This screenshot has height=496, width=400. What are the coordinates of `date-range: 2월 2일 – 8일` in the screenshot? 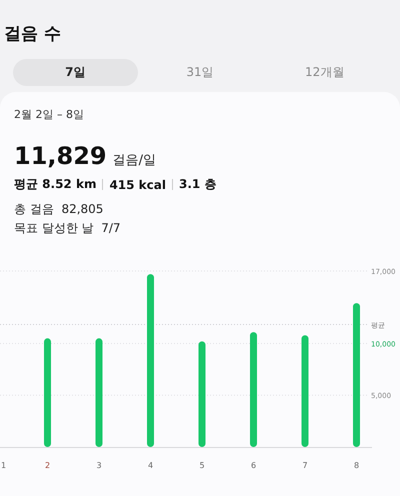 It's located at (49, 114).